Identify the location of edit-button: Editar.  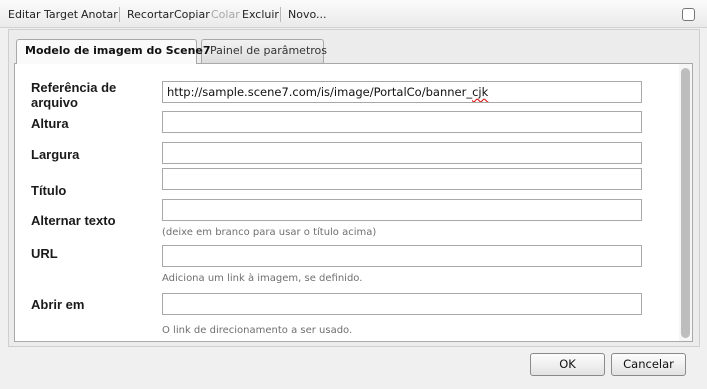
(24, 14).